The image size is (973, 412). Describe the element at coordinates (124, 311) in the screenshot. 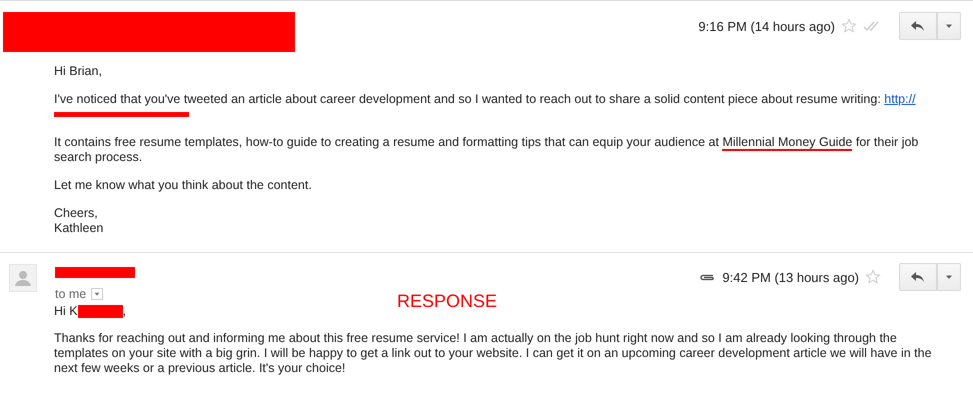

I see `greeting-punctuation: ,` at that location.